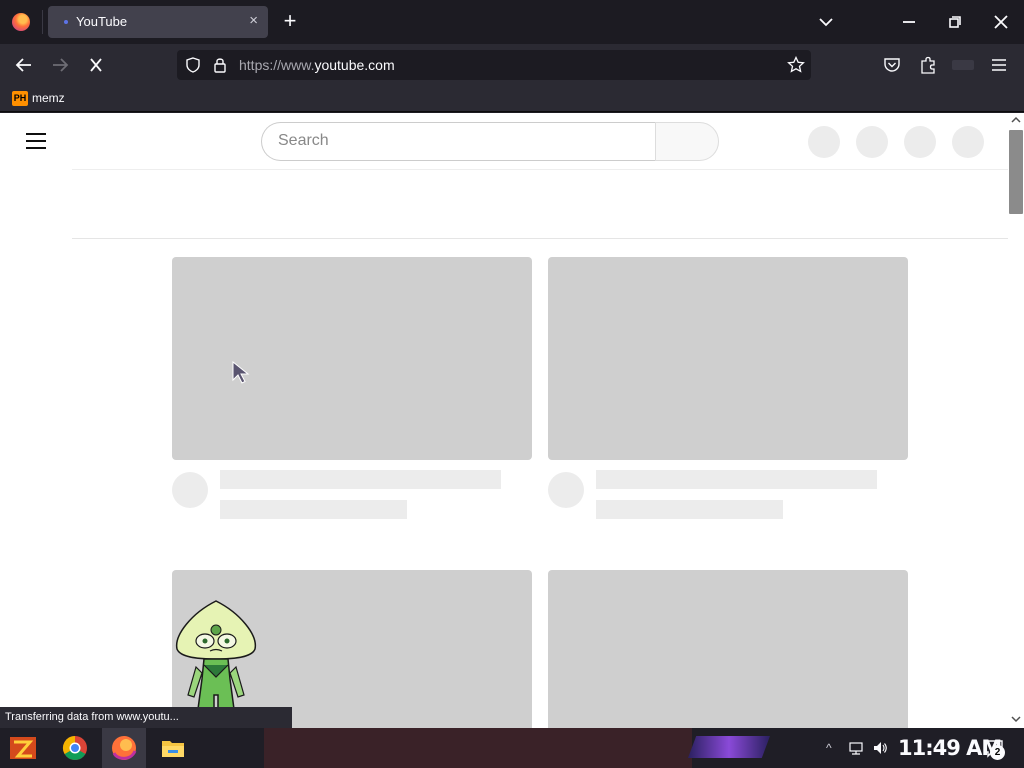 The image size is (1024, 768). Describe the element at coordinates (478, 748) in the screenshot. I see `taskbar-empty-area` at that location.